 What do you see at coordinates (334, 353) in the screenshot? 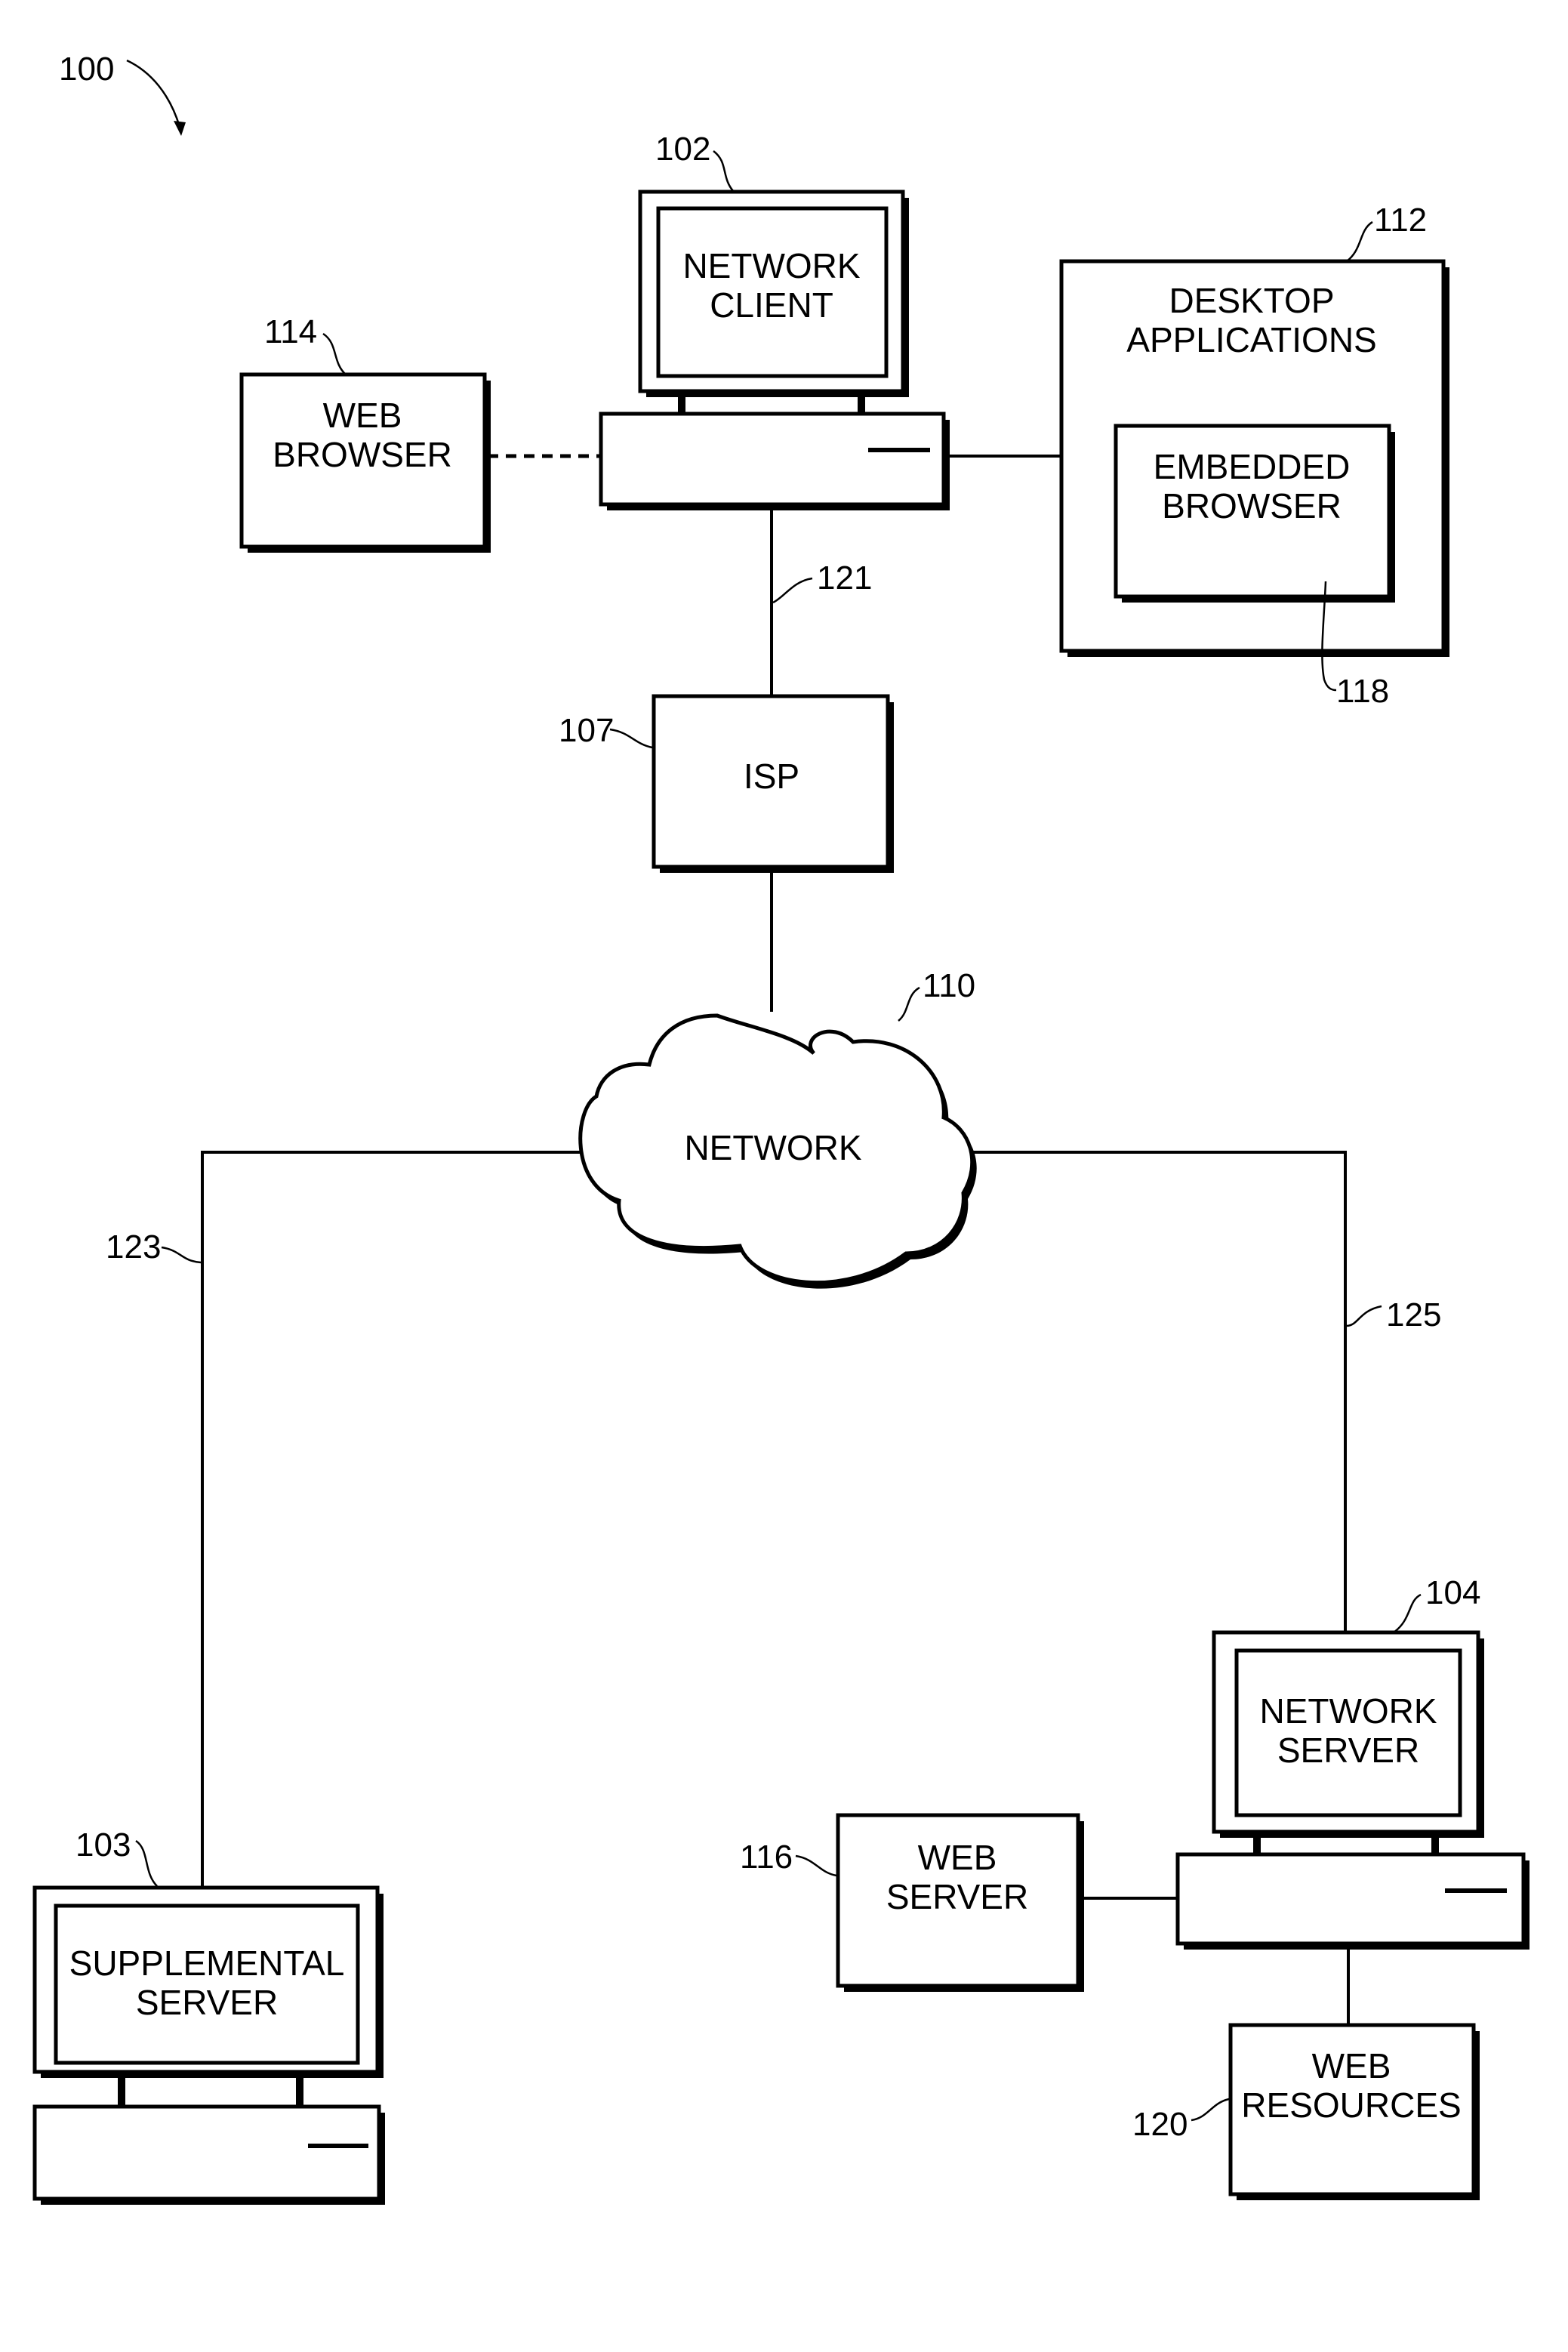
I see `web-browser-leader` at bounding box center [334, 353].